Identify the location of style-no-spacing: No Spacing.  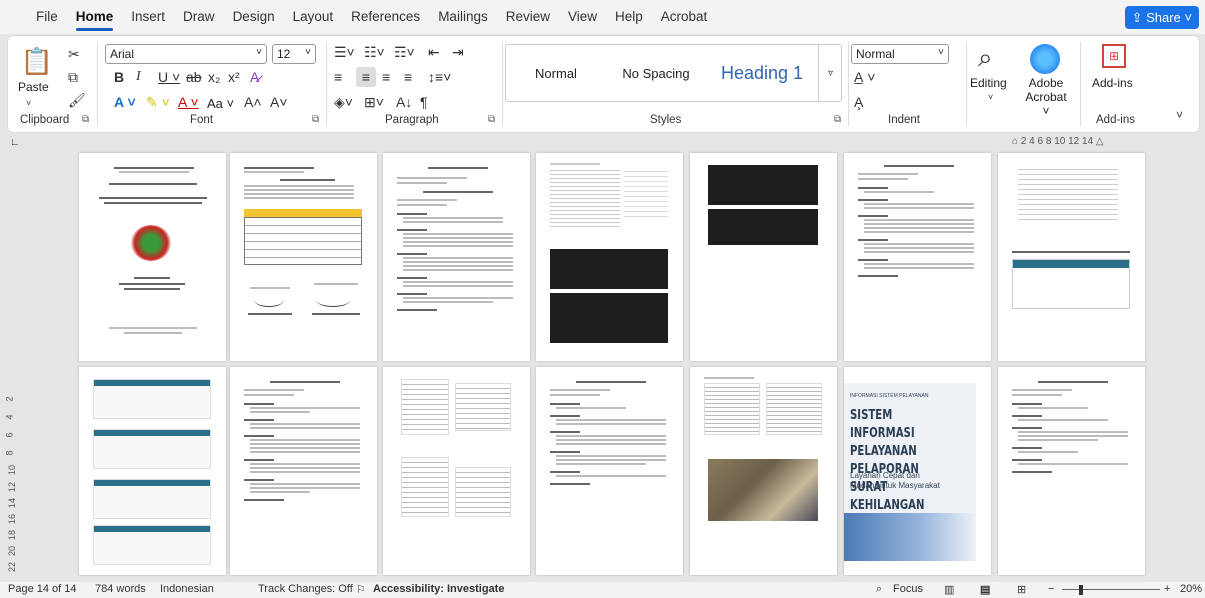
(656, 73).